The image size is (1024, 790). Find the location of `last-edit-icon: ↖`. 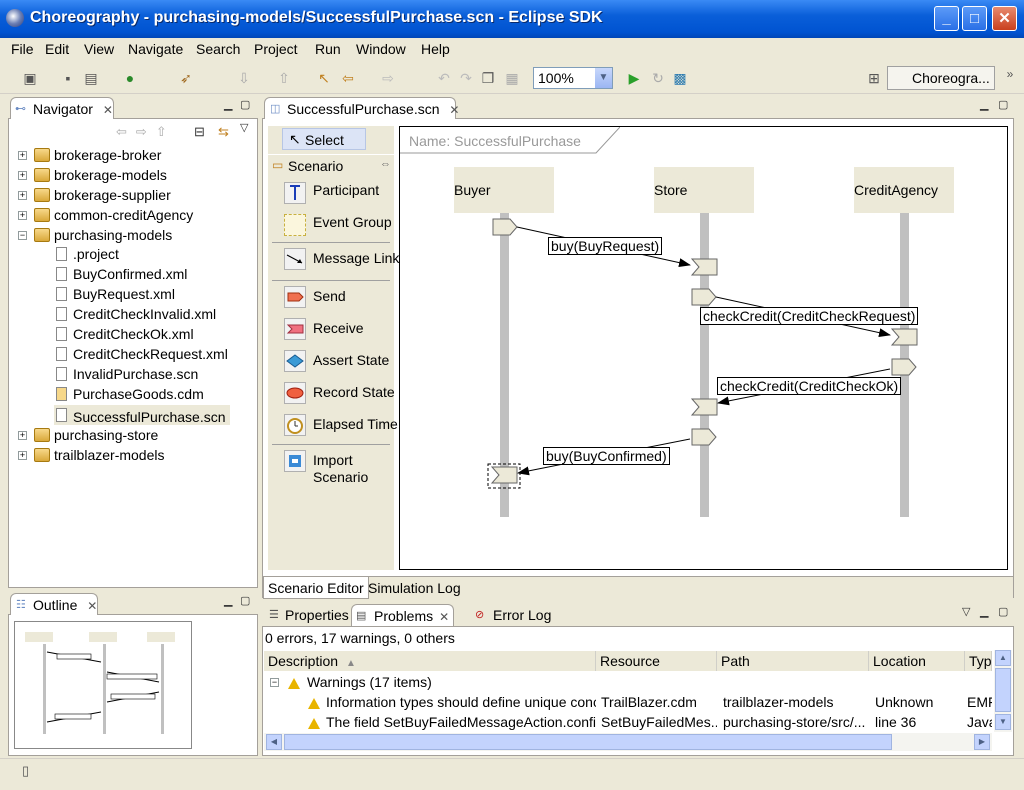

last-edit-icon: ↖ is located at coordinates (324, 78).